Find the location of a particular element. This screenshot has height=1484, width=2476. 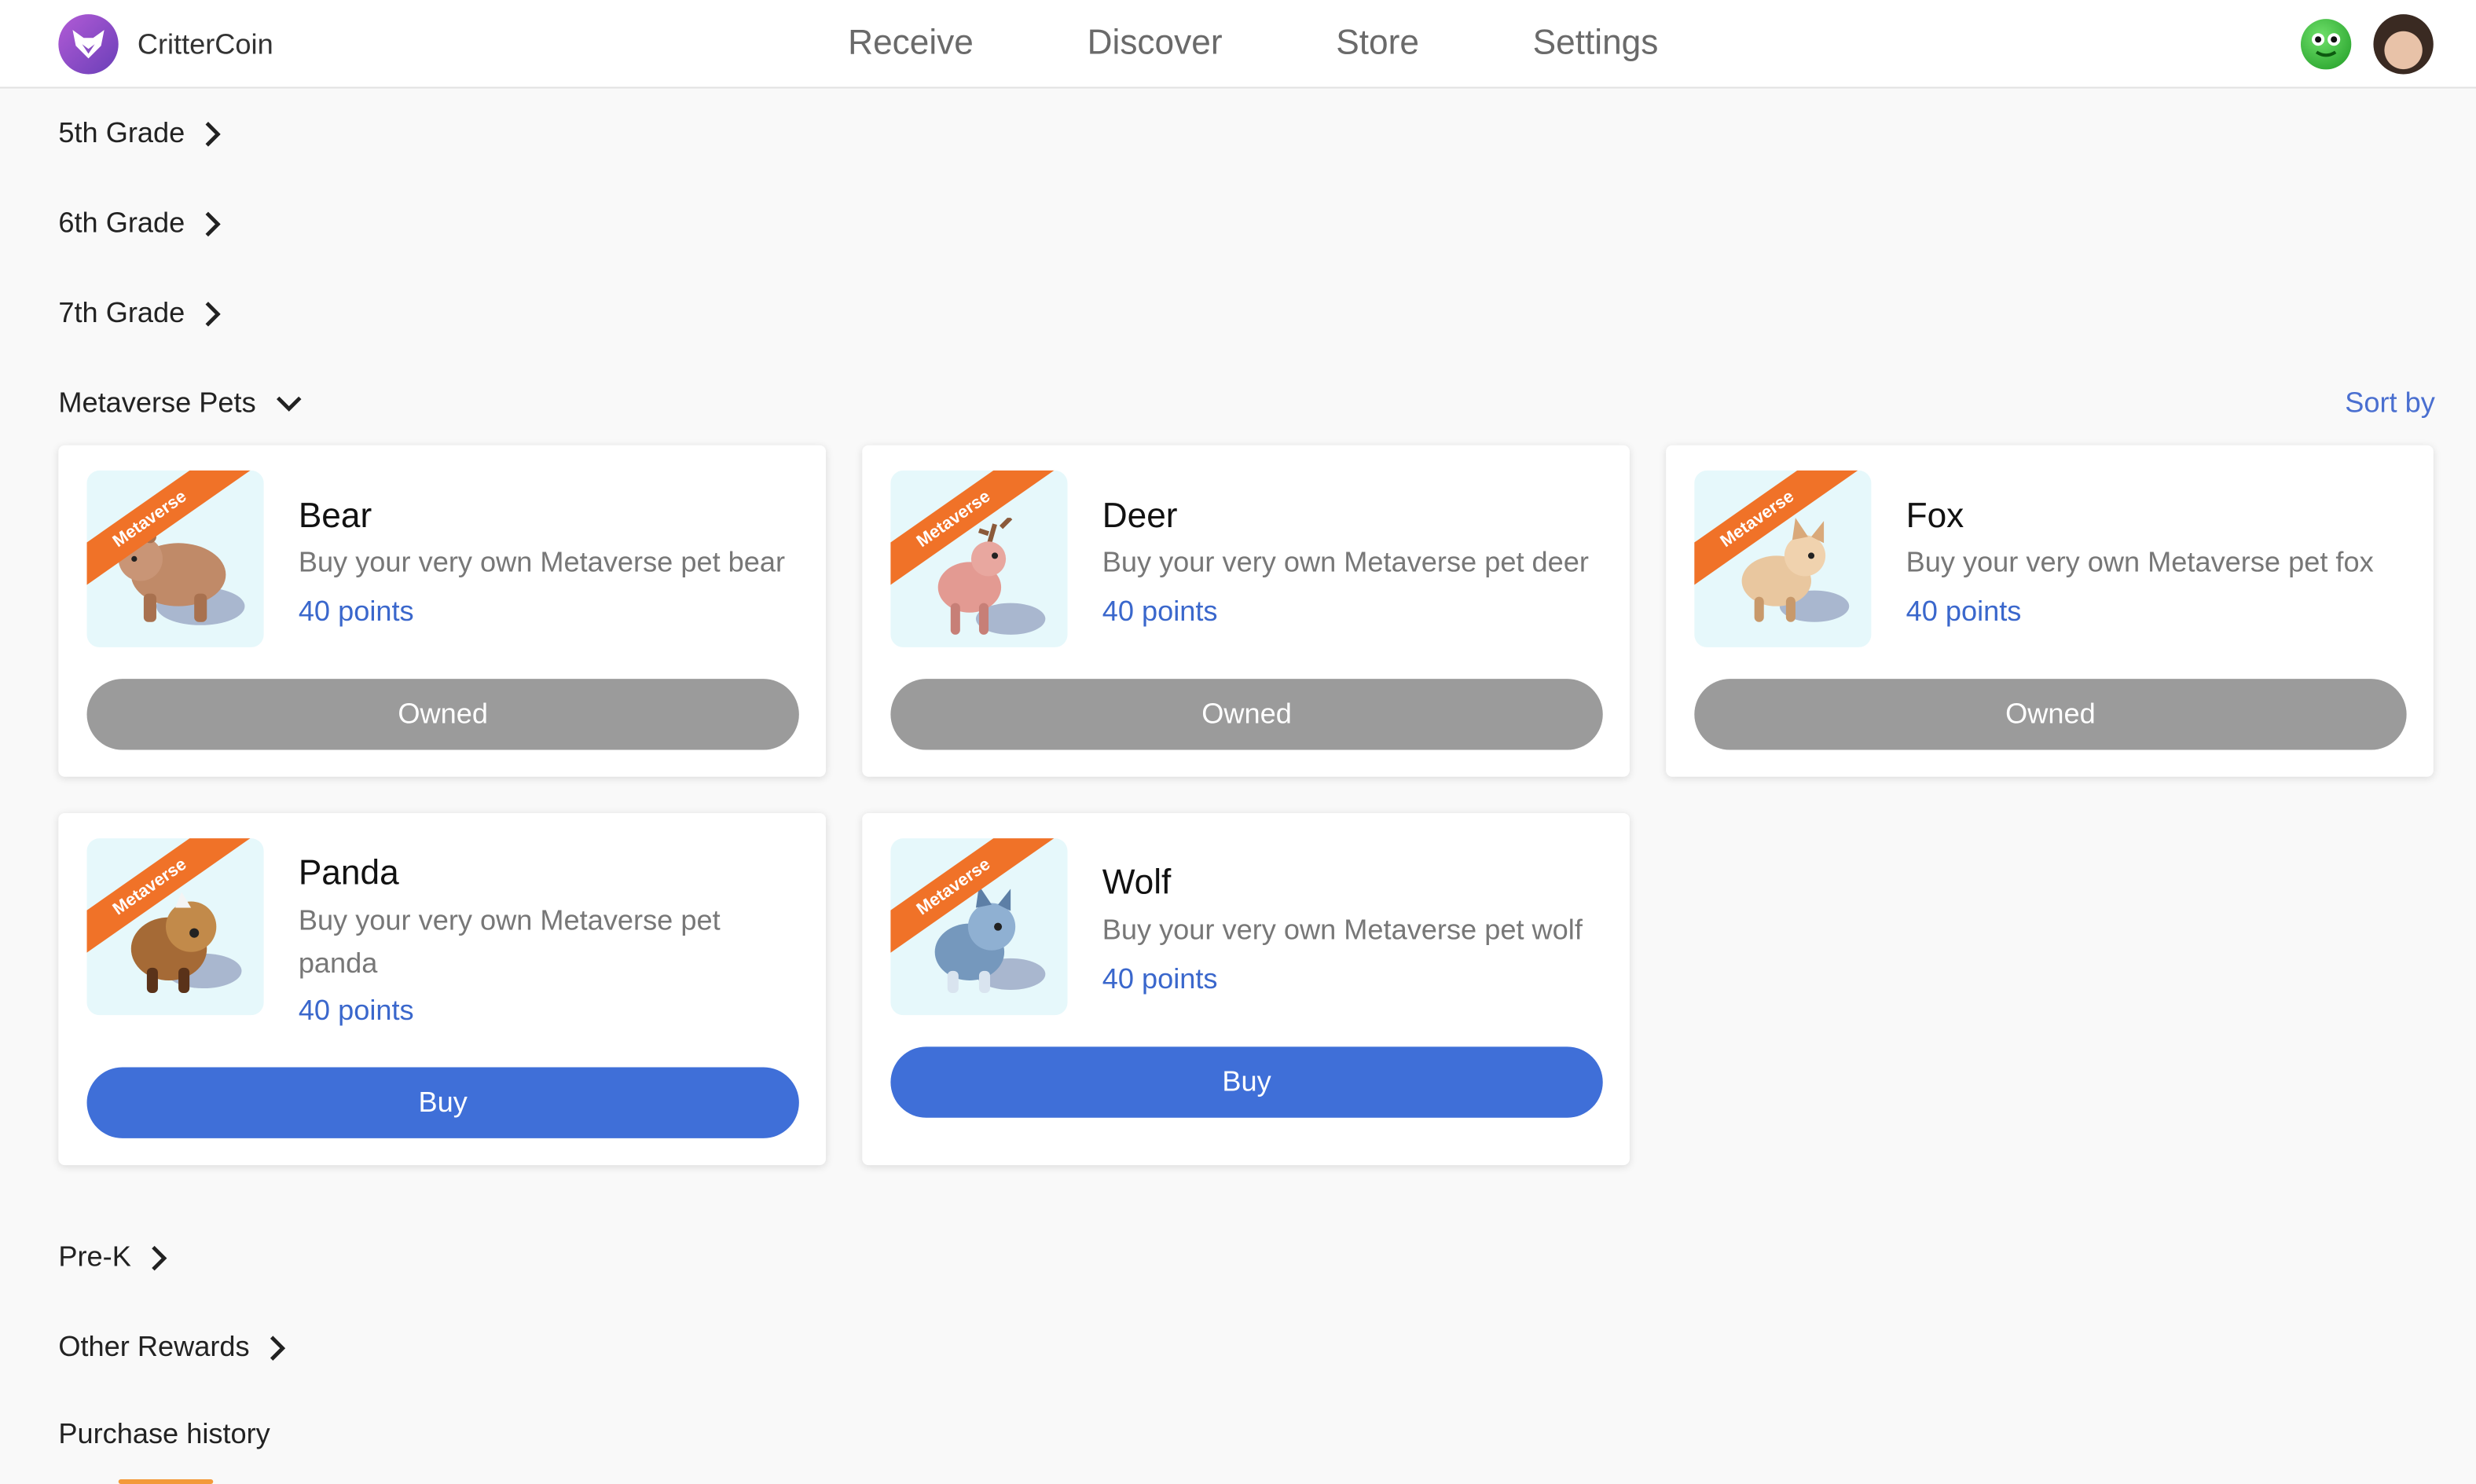

nav-store: Store is located at coordinates (1377, 42).